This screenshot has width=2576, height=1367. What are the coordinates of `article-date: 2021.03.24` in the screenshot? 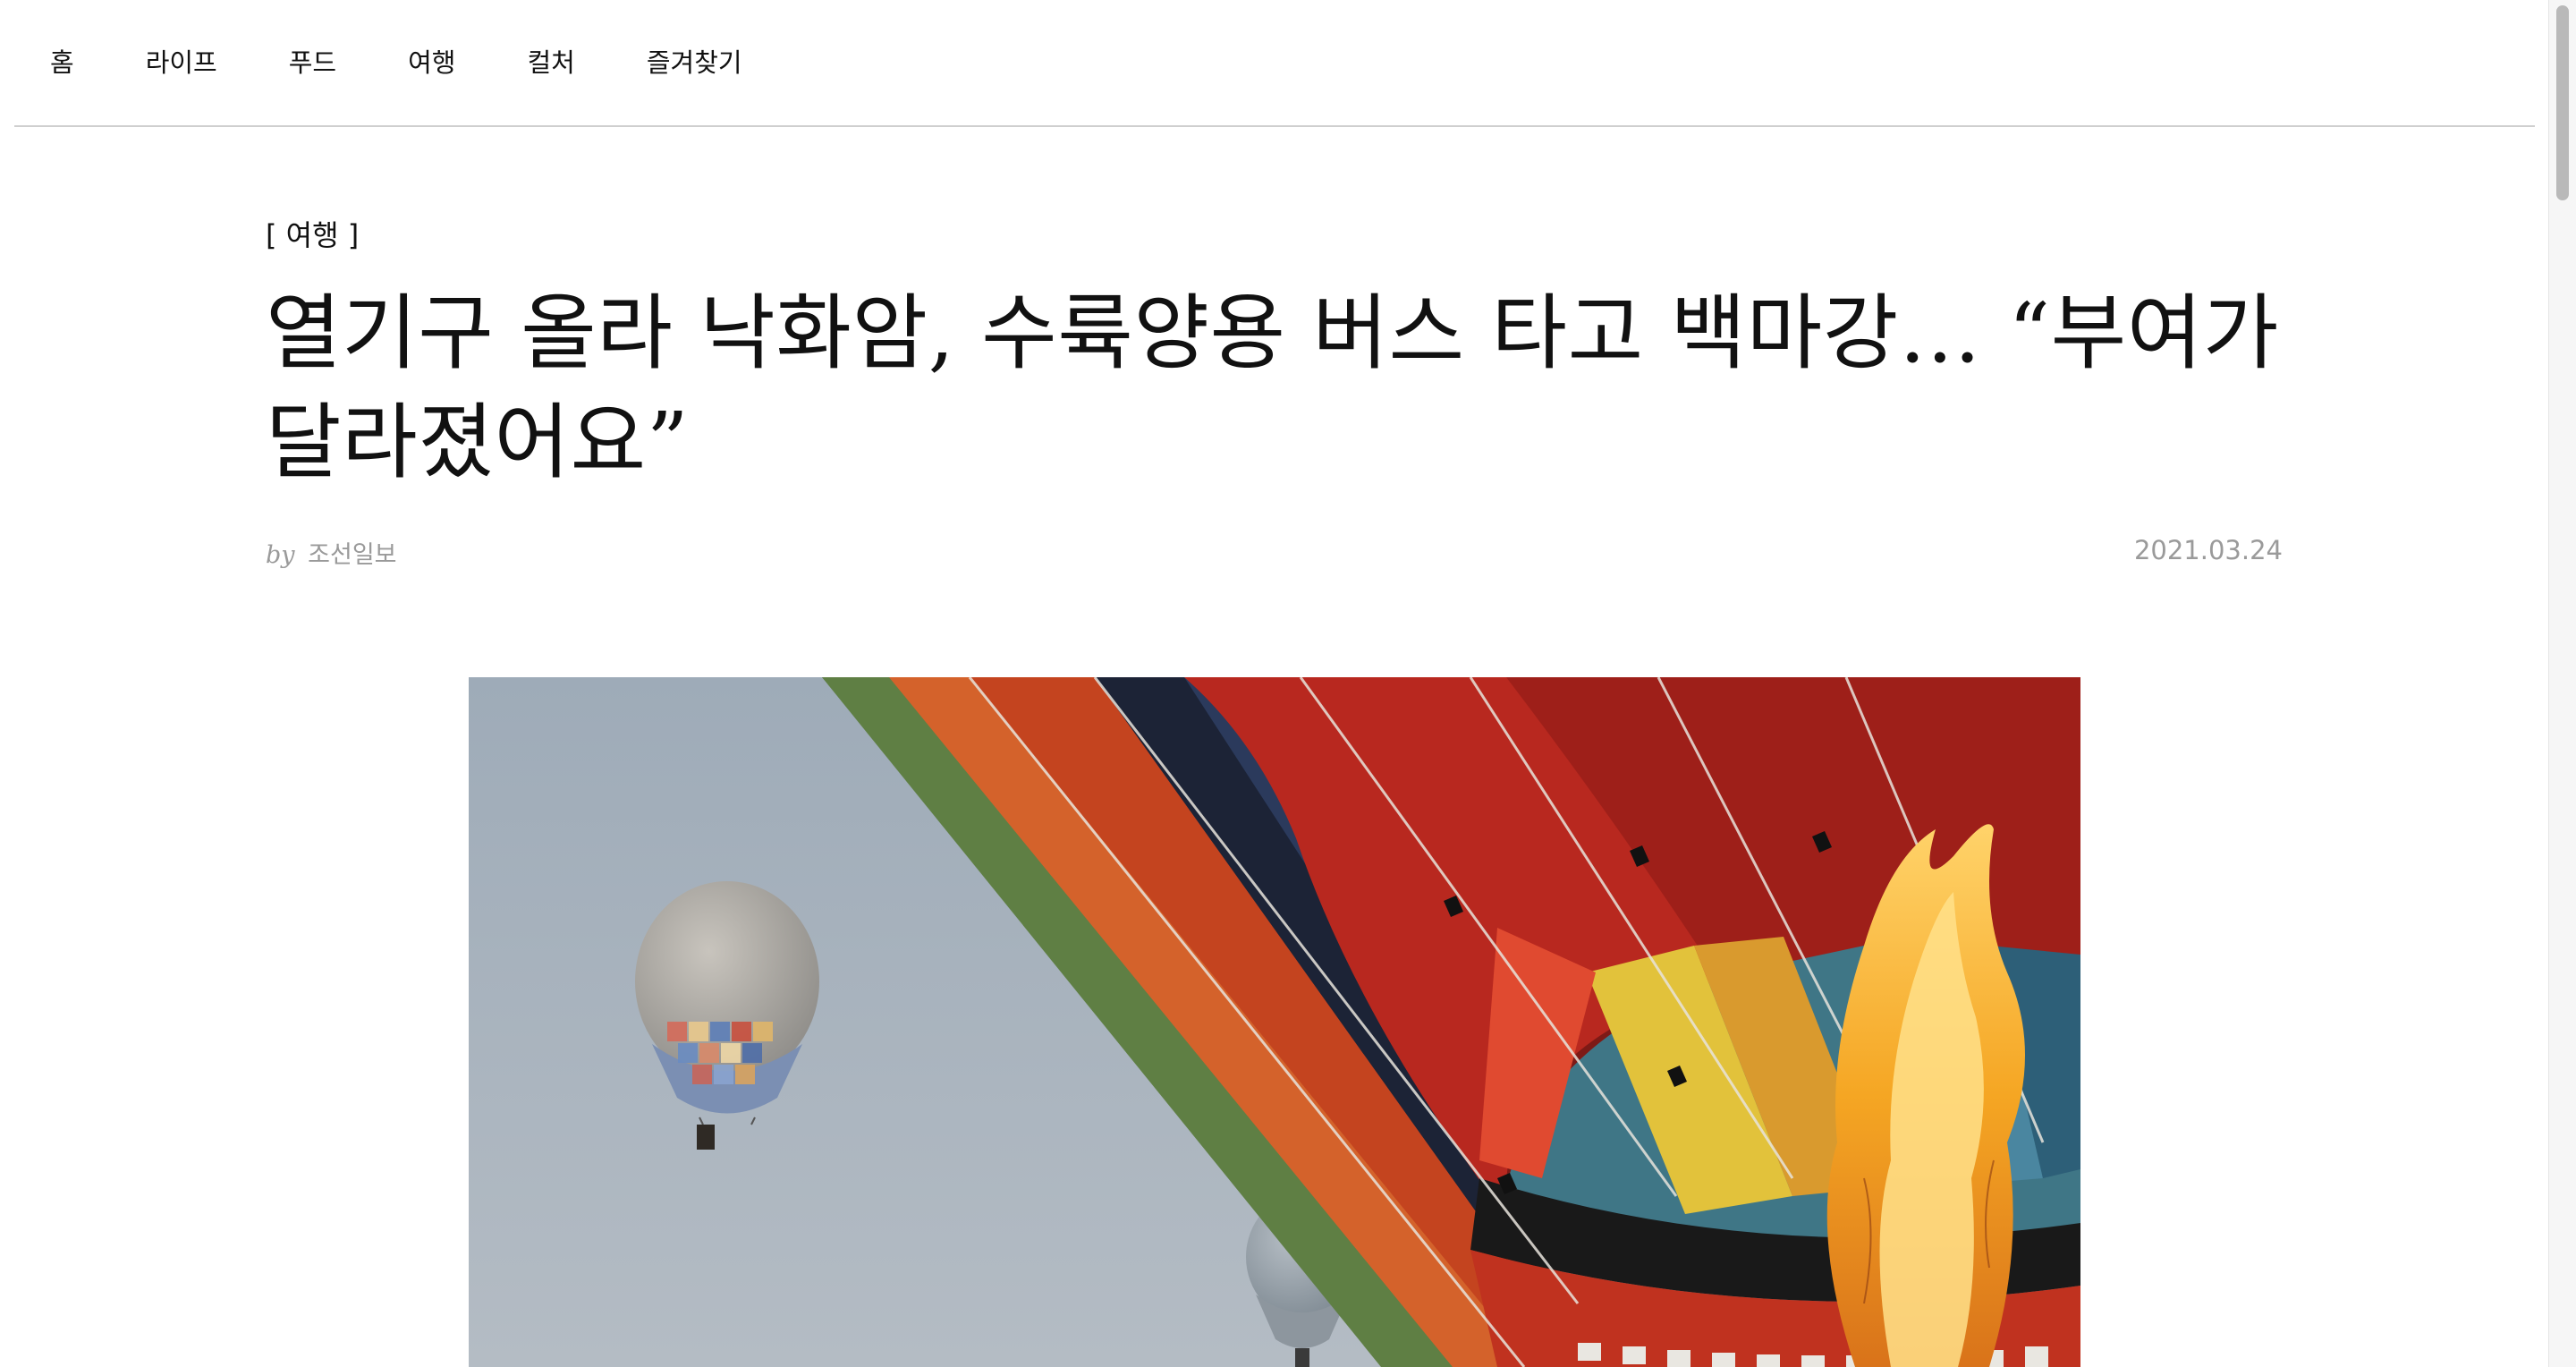 It's located at (2208, 550).